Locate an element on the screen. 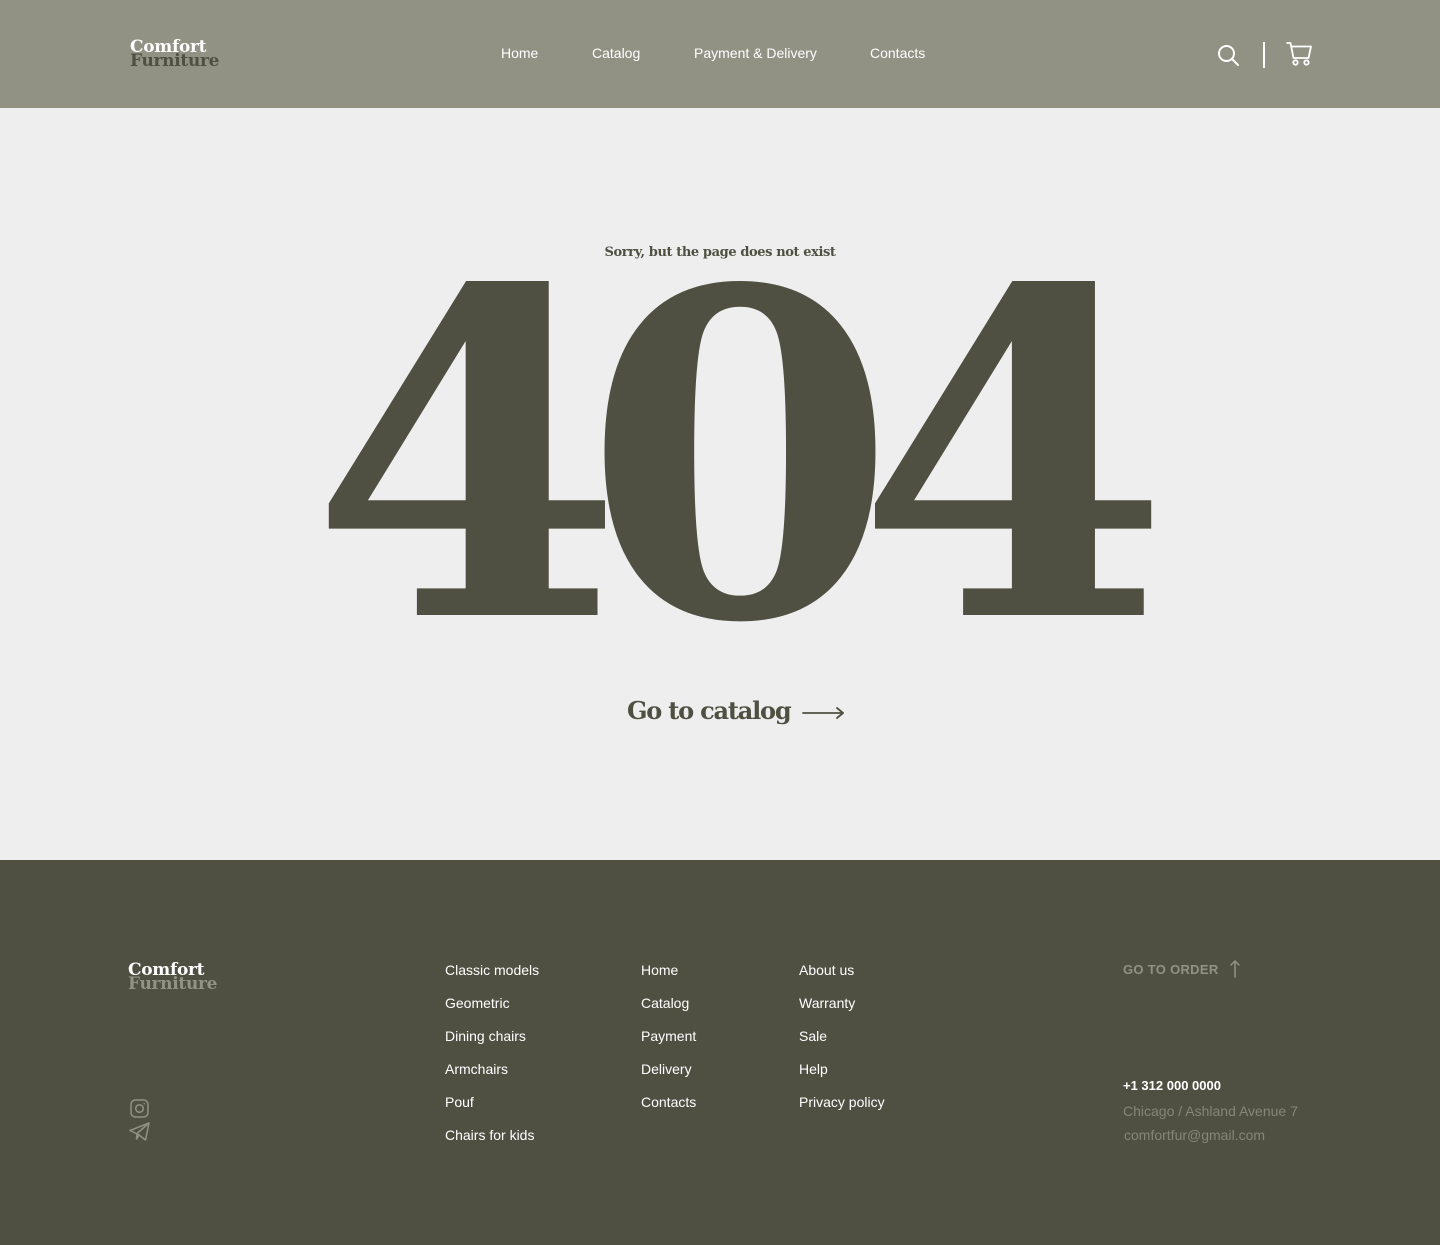  nav-item-catalog: Catalog is located at coordinates (616, 53).